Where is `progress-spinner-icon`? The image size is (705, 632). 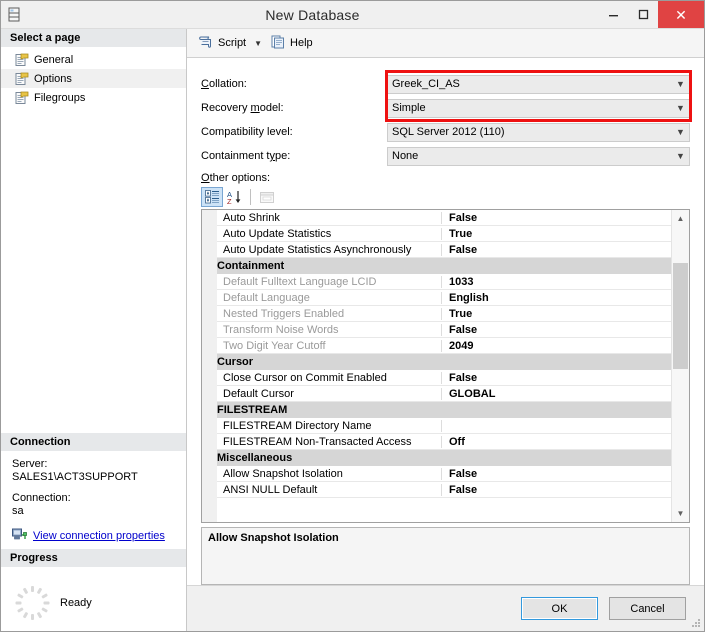 progress-spinner-icon is located at coordinates (32, 603).